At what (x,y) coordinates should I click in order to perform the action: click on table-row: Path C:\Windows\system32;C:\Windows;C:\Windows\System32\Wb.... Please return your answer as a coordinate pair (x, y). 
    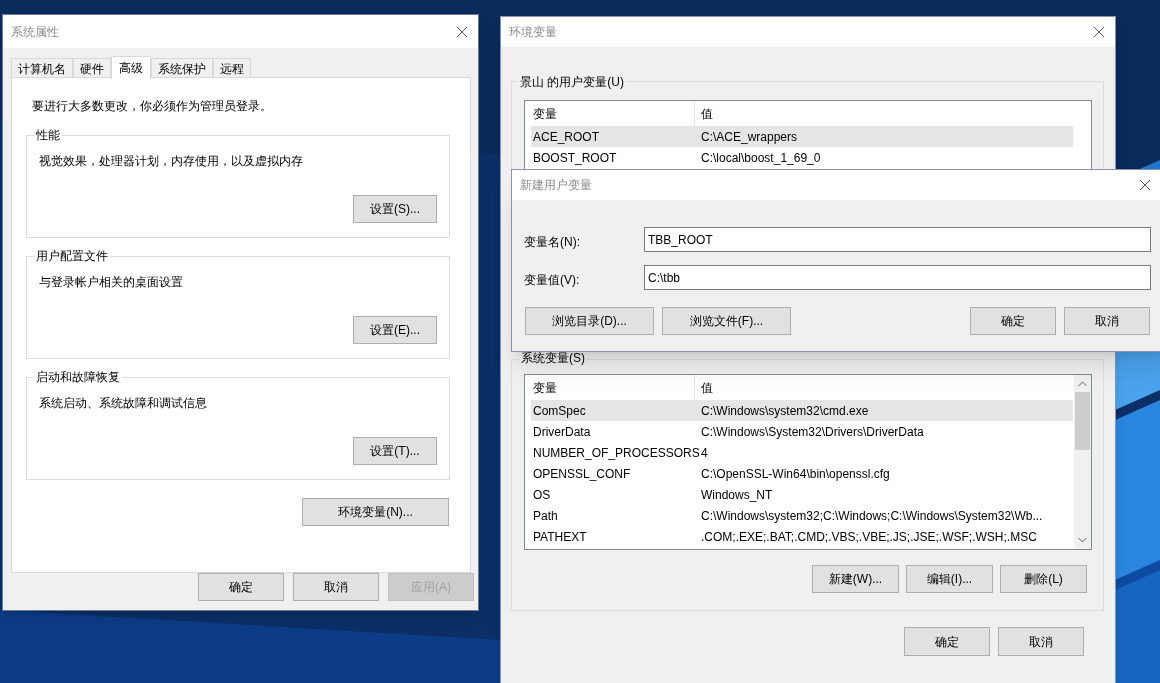
    Looking at the image, I should click on (802, 515).